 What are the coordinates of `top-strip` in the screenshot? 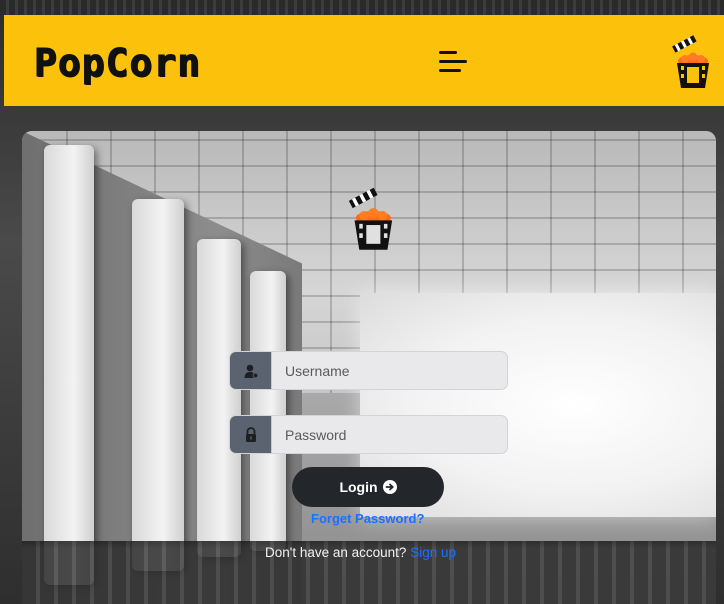 It's located at (362, 7).